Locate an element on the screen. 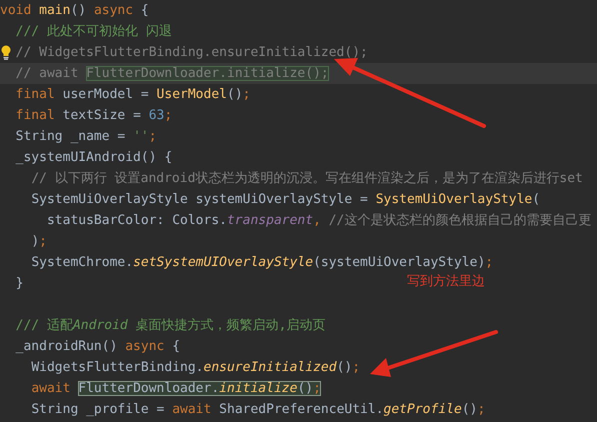 This screenshot has width=597, height=422. code-line: String _profile = await SharedPreferenceUtil.getProfile(); is located at coordinates (258, 409).